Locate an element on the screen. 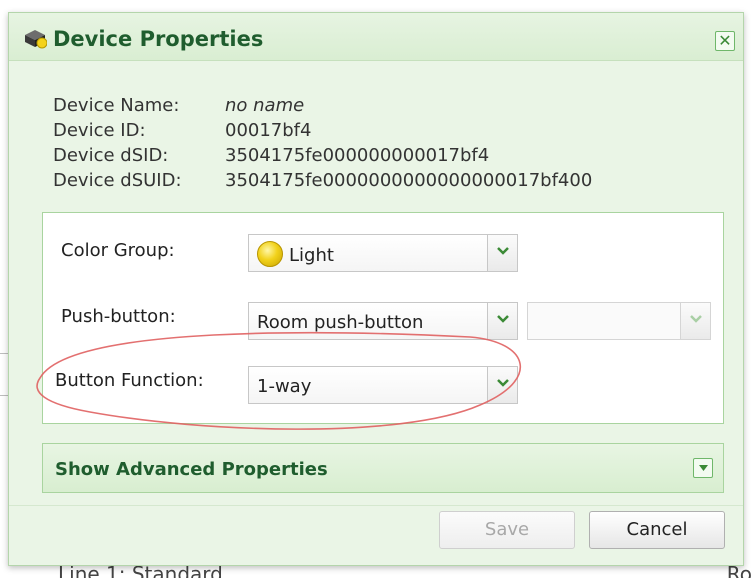 This screenshot has height=578, width=752. button-function-value: 1-way is located at coordinates (284, 386).